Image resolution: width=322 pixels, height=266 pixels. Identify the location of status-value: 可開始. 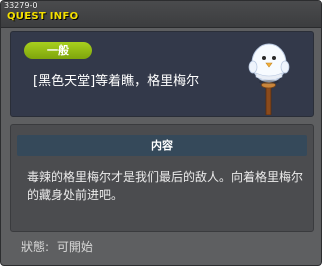
(74, 247).